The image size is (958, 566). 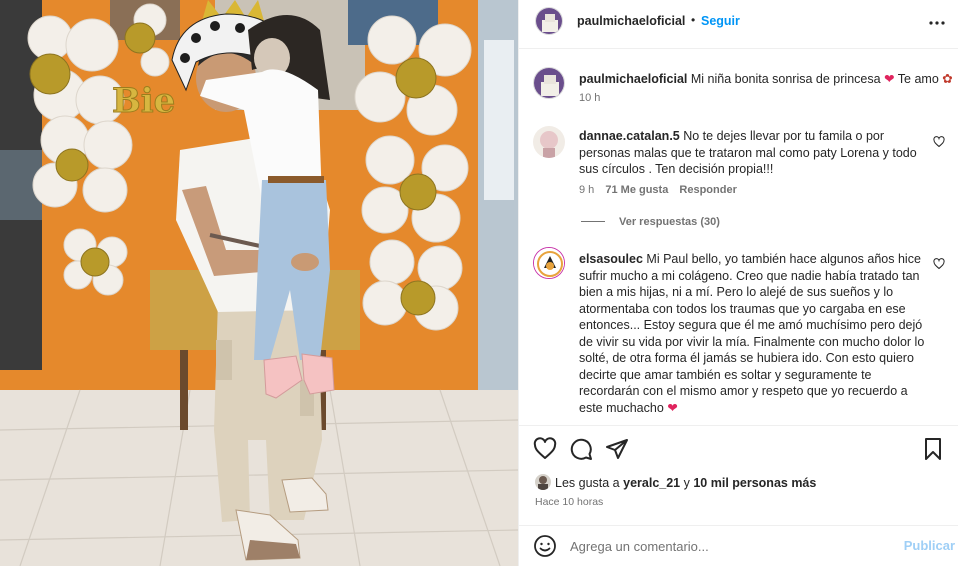 I want to click on comment-likes: 71 Me gusta, so click(x=636, y=190).